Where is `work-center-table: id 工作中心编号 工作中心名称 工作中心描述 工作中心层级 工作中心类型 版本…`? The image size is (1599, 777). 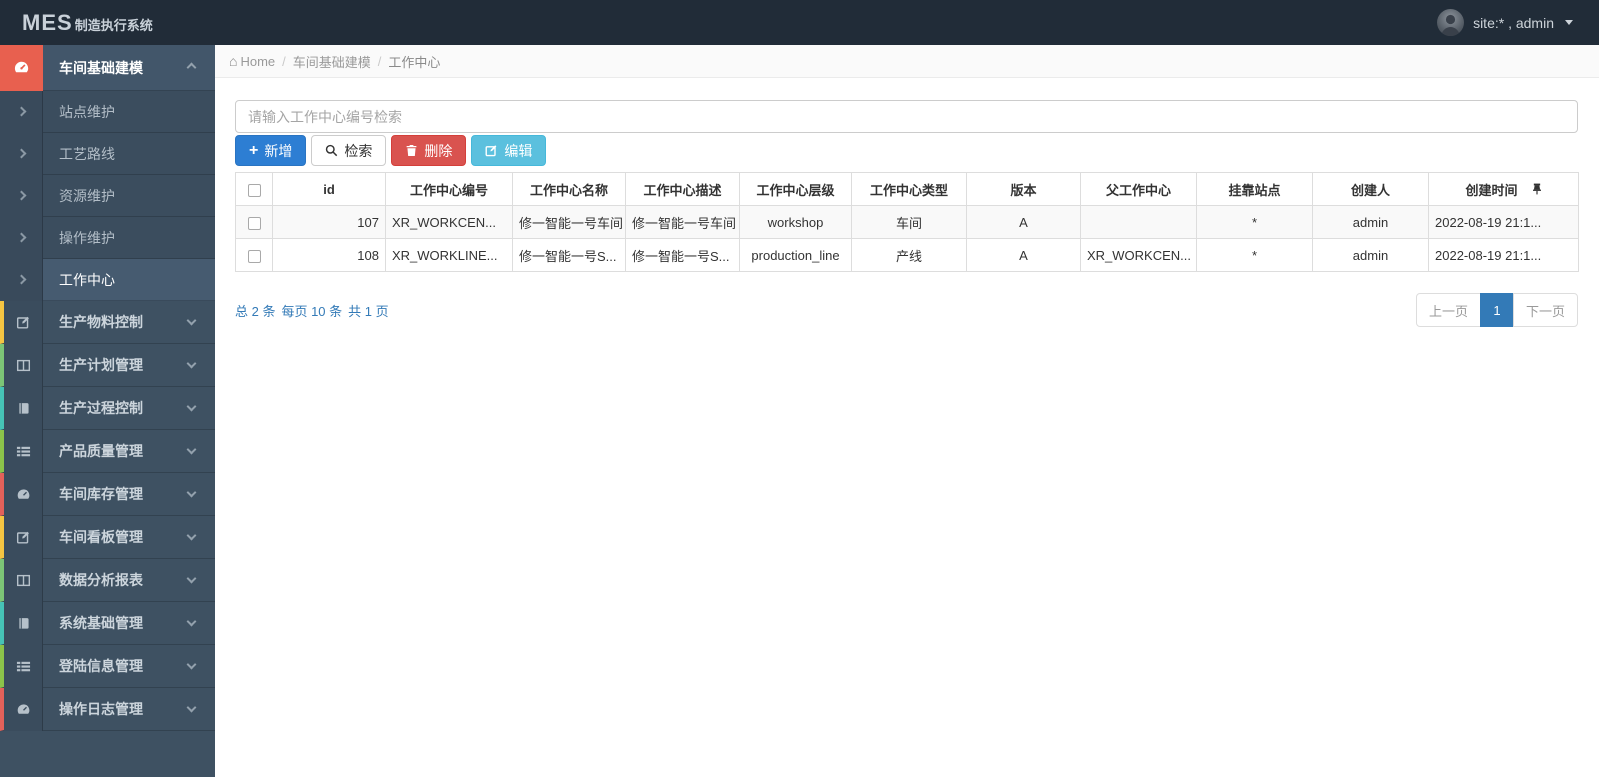
work-center-table: id 工作中心编号 工作中心名称 工作中心描述 工作中心层级 工作中心类型 版本… is located at coordinates (907, 222).